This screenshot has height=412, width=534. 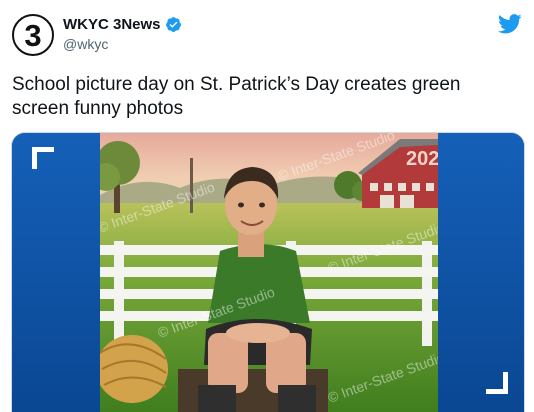 I want to click on verified-badge-icon, so click(x=173, y=24).